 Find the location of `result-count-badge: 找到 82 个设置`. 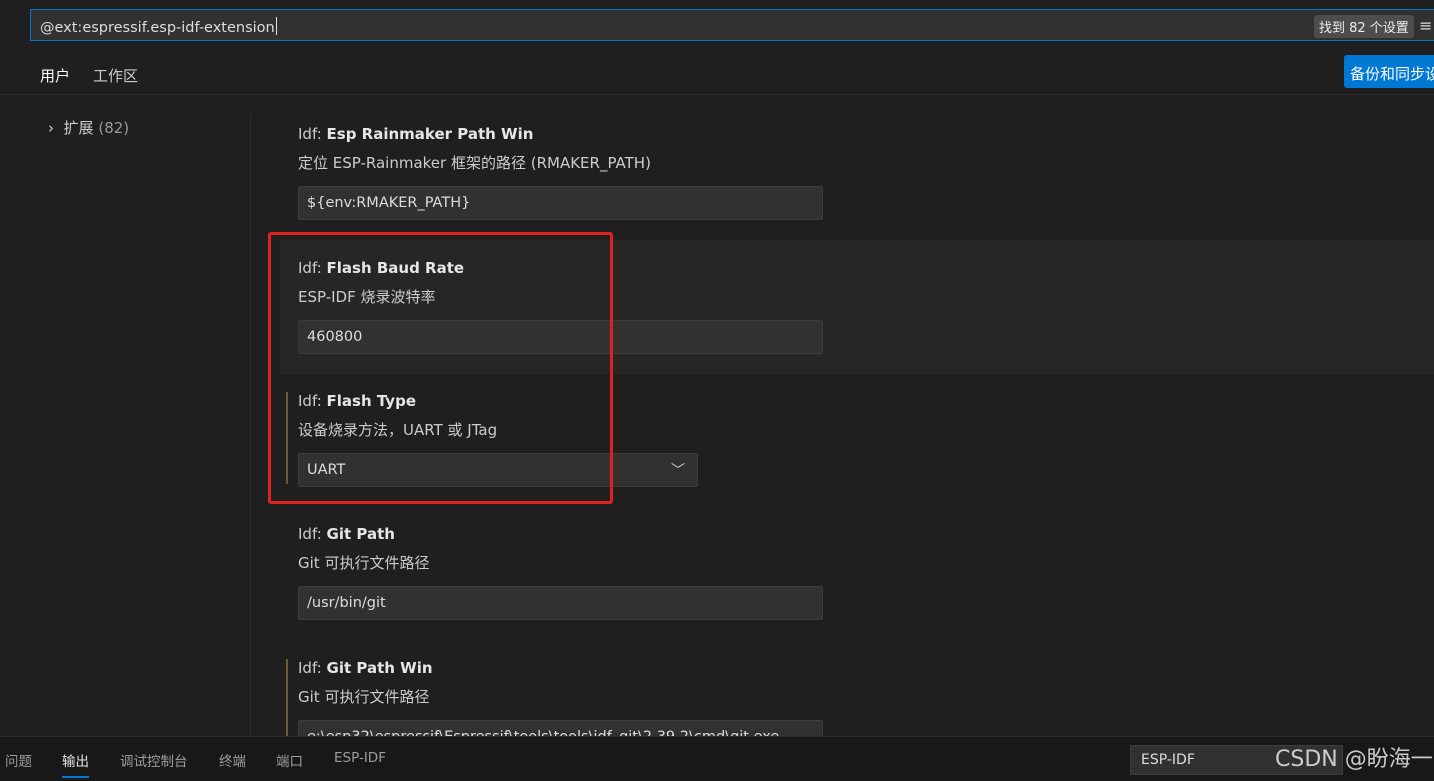

result-count-badge: 找到 82 个设置 is located at coordinates (1364, 26).